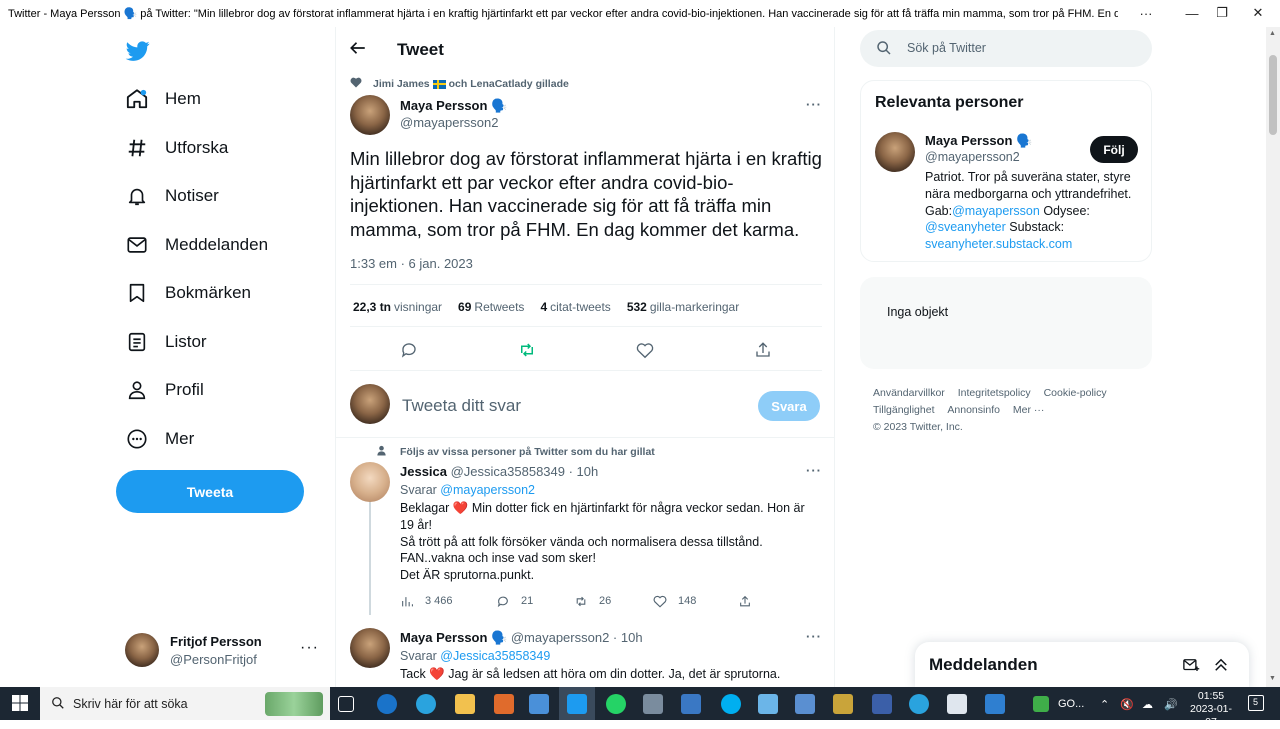 This screenshot has height=729, width=1280. Describe the element at coordinates (978, 141) in the screenshot. I see `person-name: Maya Persson 🗣️` at that location.